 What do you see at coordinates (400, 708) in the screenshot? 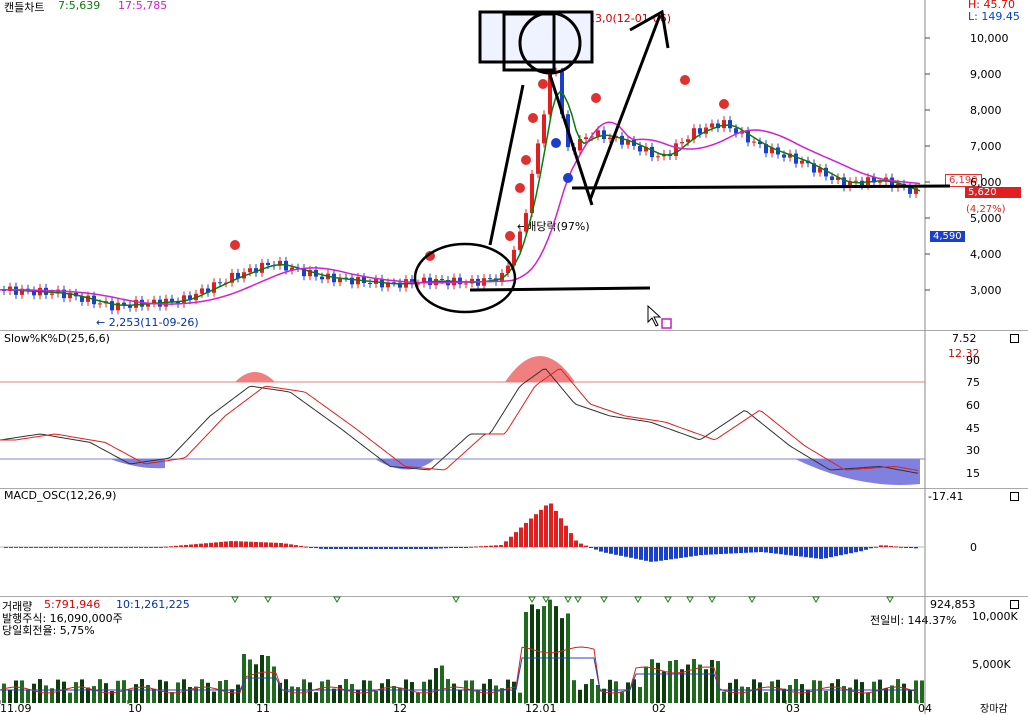
I see `x-axis-label: 12` at bounding box center [400, 708].